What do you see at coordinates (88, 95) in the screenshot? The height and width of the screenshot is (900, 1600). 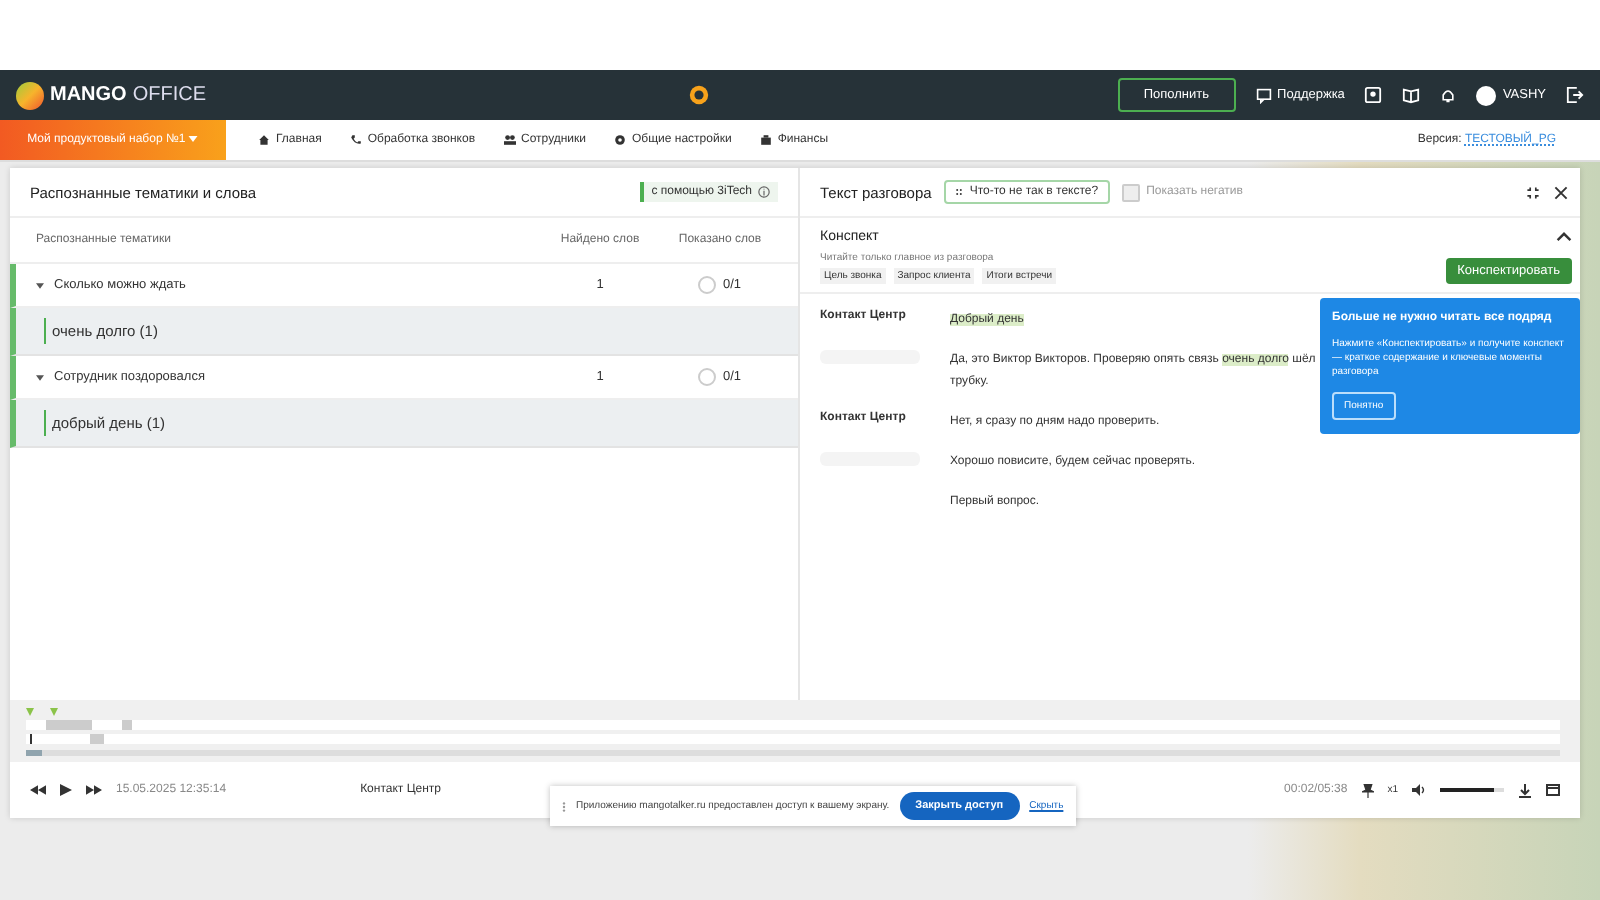 I see `logo-text: MANGO` at bounding box center [88, 95].